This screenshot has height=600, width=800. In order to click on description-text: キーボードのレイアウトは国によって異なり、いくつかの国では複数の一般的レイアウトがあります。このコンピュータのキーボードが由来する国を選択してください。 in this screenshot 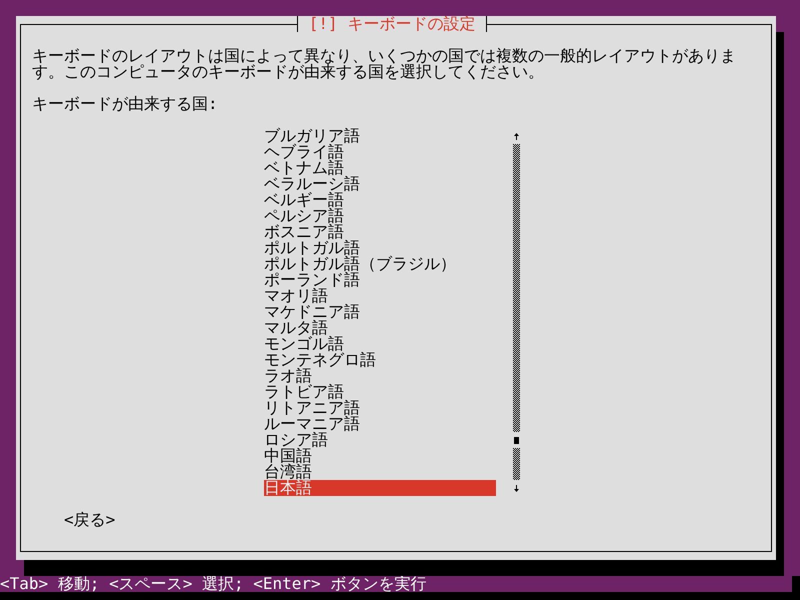, I will do `click(384, 64)`.